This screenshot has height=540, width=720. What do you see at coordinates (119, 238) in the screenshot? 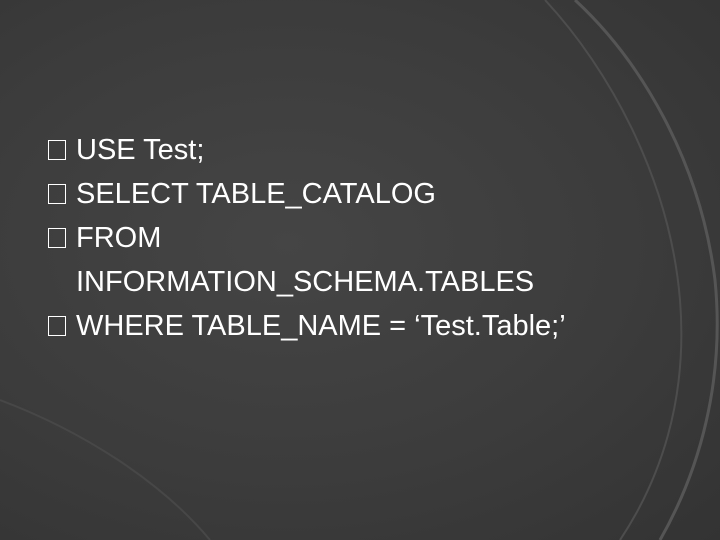
I see `line-text: FROM` at bounding box center [119, 238].